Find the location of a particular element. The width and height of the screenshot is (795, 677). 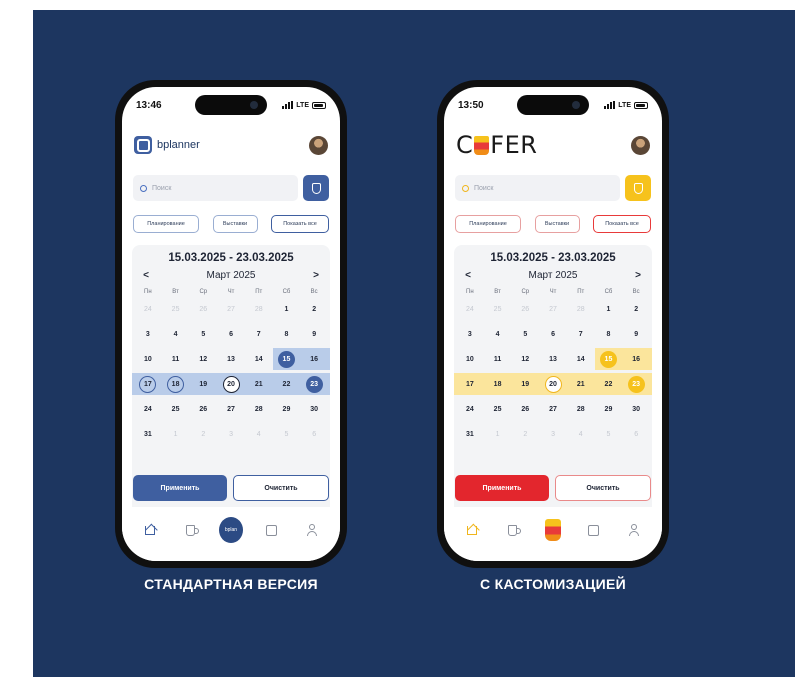

search-input: Поиск is located at coordinates (215, 188).